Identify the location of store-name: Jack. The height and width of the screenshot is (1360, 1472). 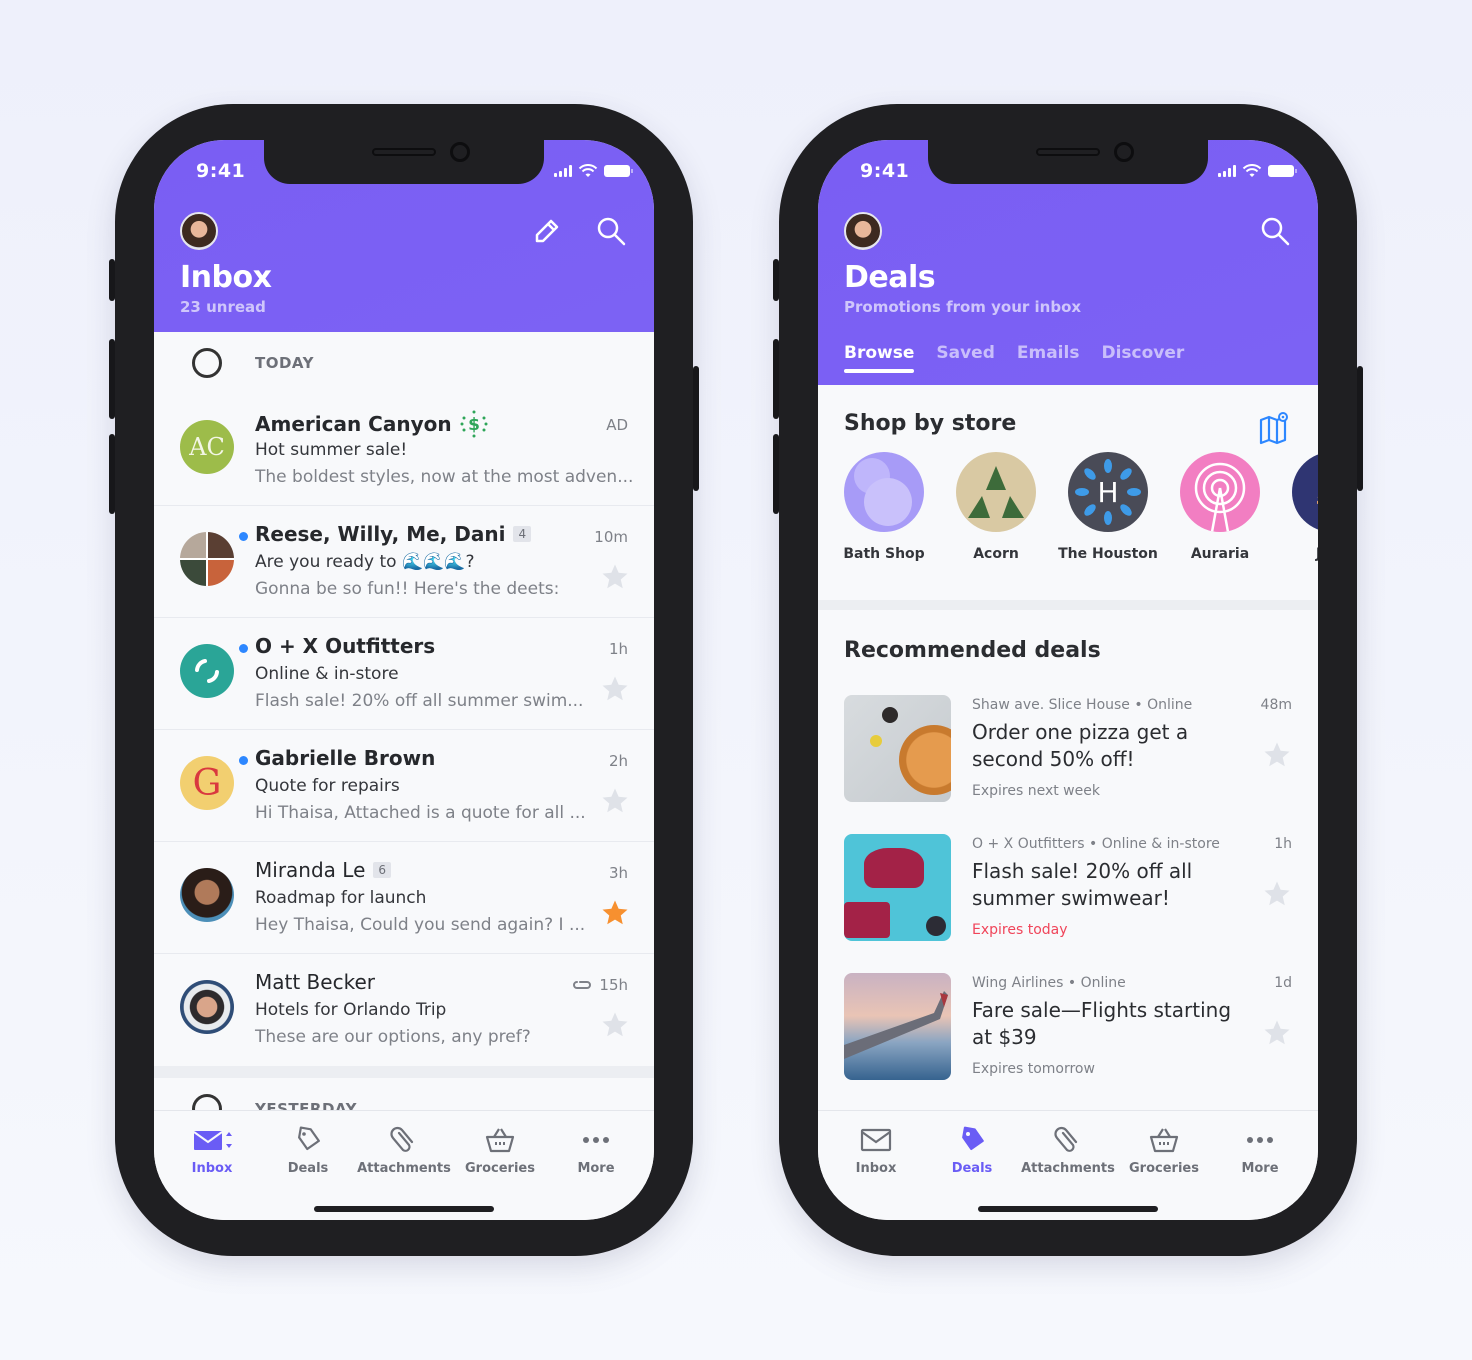
(1295, 554).